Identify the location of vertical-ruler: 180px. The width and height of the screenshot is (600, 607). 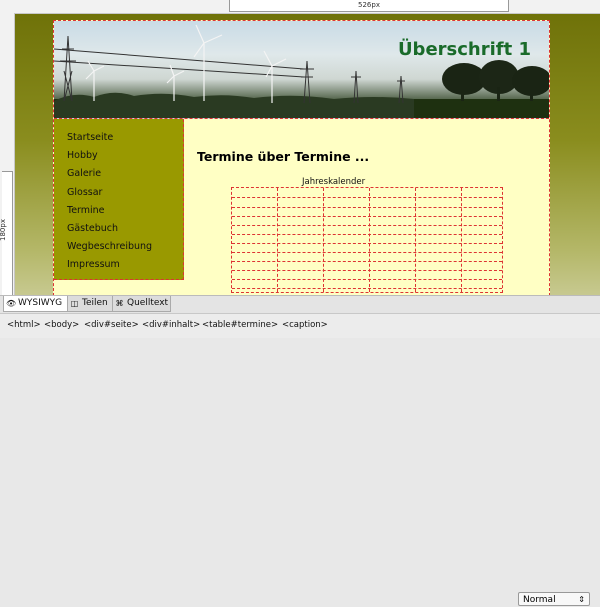
(7, 155).